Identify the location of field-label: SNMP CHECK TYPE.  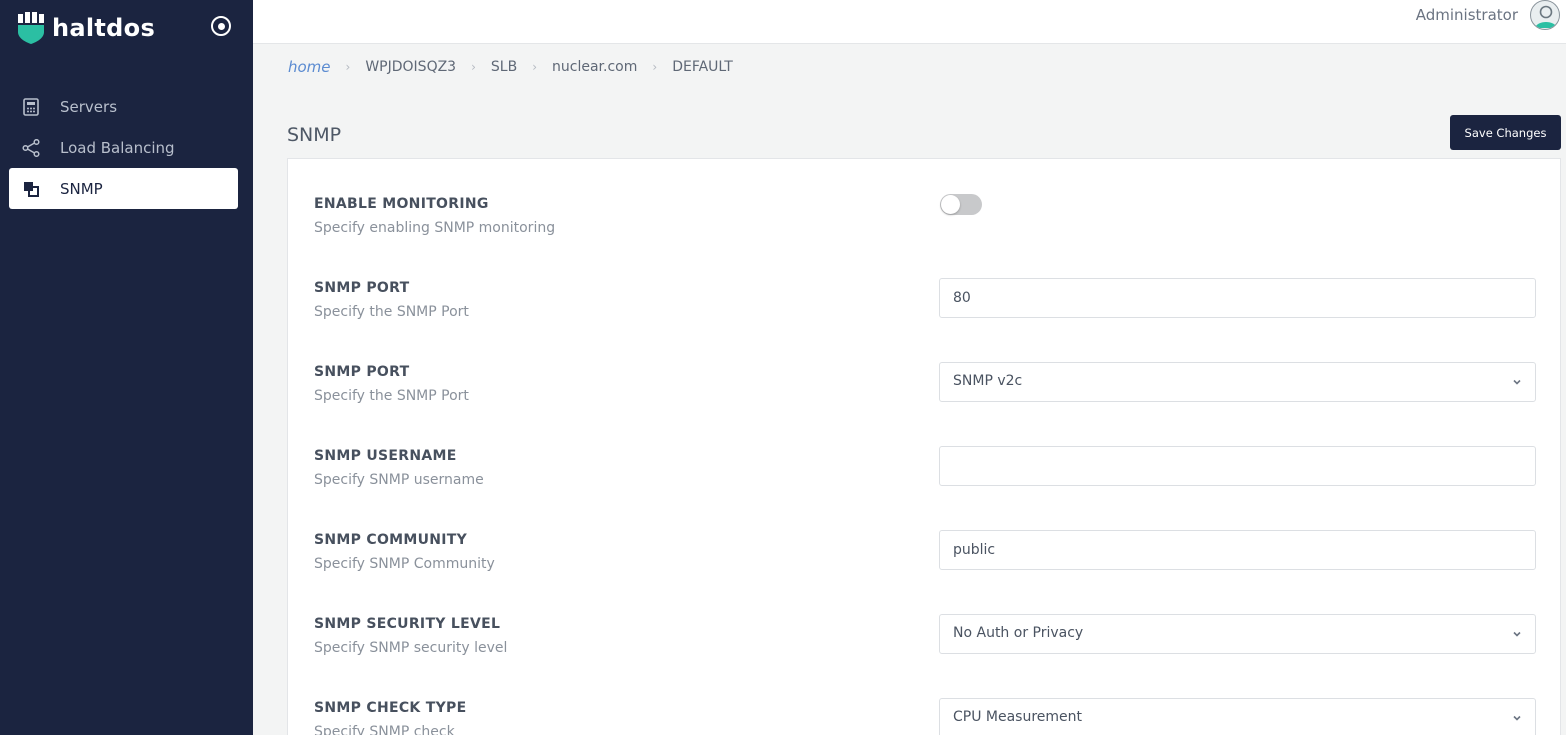
(390, 708).